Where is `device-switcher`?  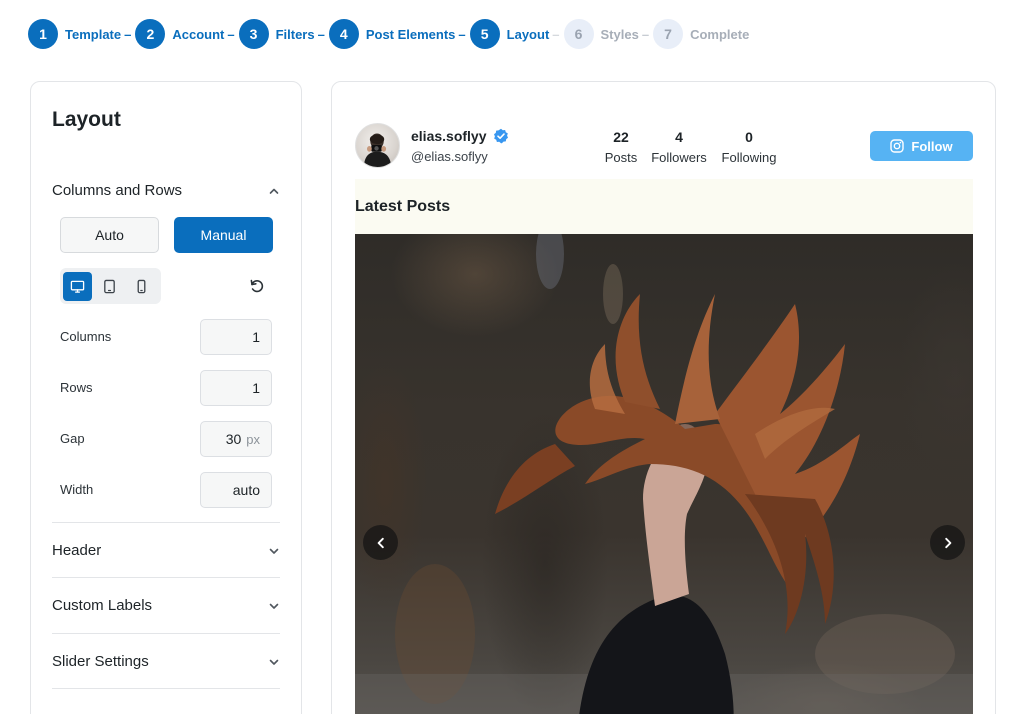 device-switcher is located at coordinates (110, 286).